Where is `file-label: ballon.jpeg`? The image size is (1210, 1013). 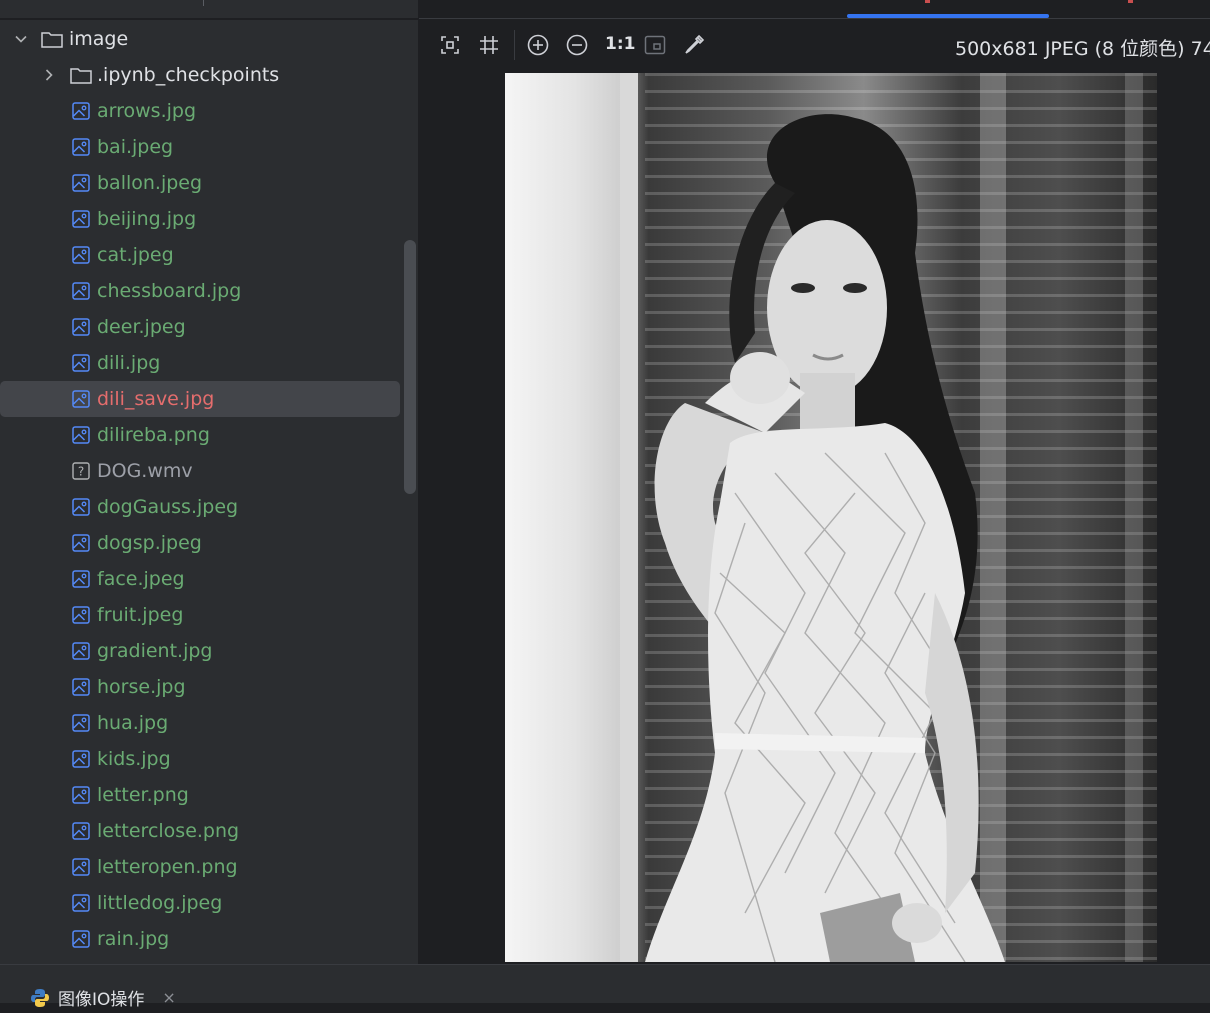 file-label: ballon.jpeg is located at coordinates (150, 183).